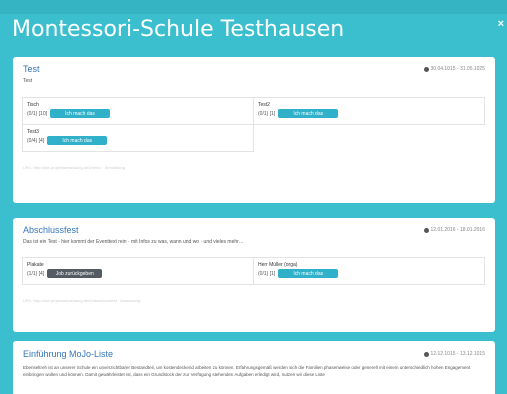 The height and width of the screenshot is (394, 507). What do you see at coordinates (138, 271) in the screenshot?
I see `slot-cell: Plakate (1/1) [4] Job zurückgeben` at bounding box center [138, 271].